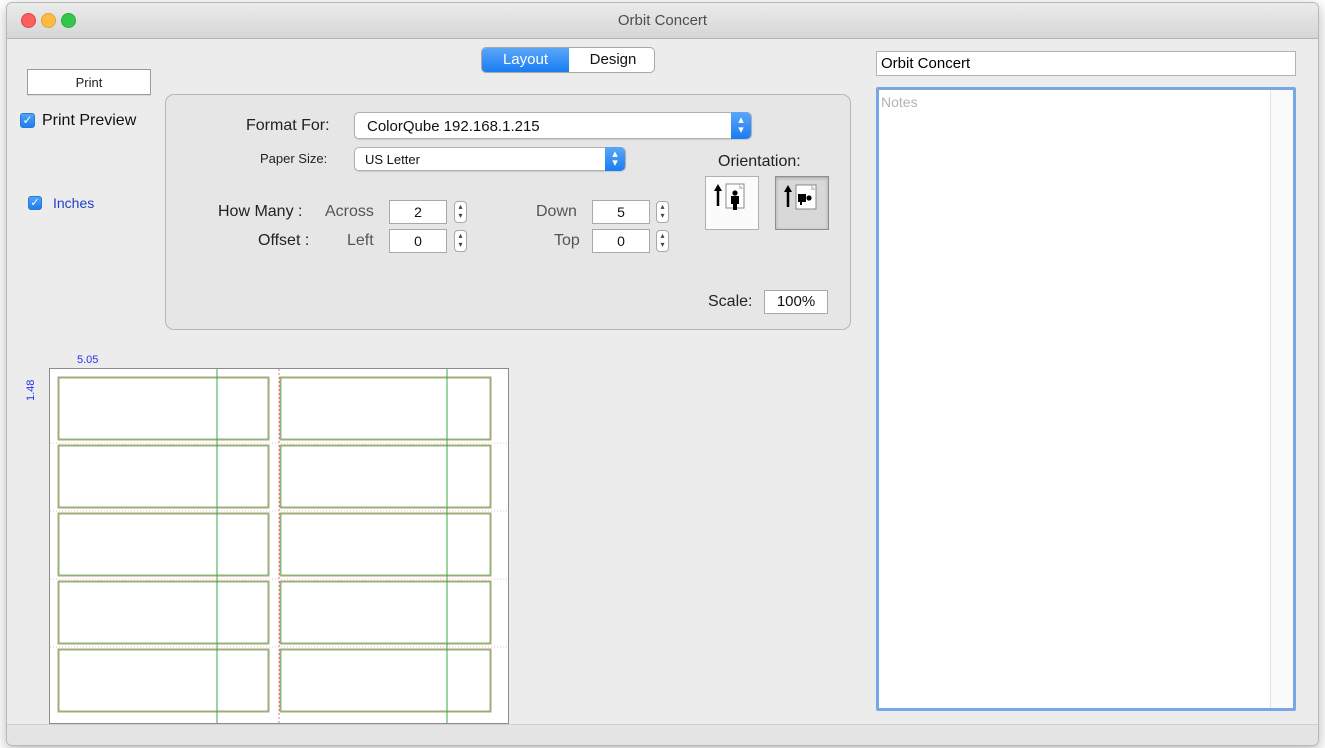 The width and height of the screenshot is (1325, 748). What do you see at coordinates (31, 390) in the screenshot?
I see `preview-height-label: 1.48` at bounding box center [31, 390].